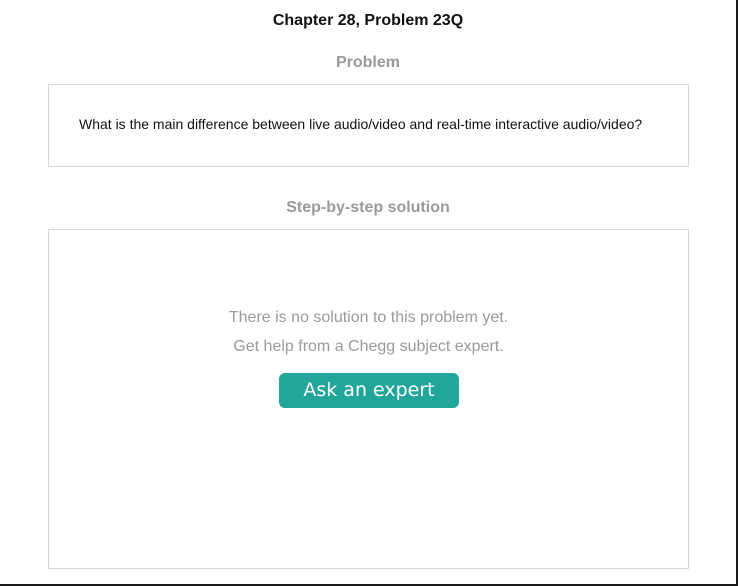  I want to click on solution-heading: Step-by-step solution, so click(368, 207).